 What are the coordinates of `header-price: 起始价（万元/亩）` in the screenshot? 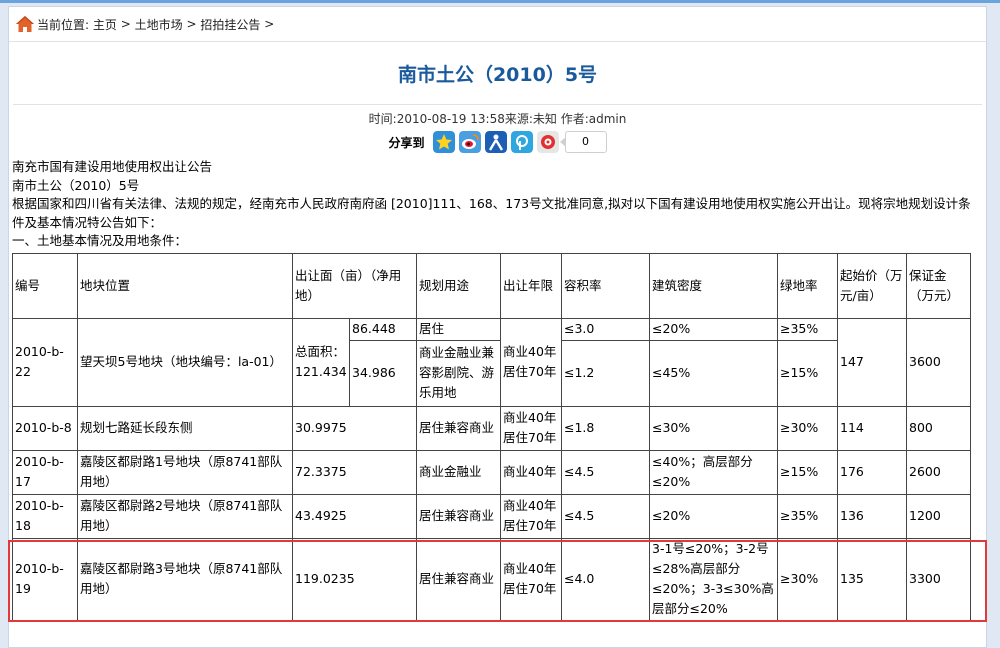 It's located at (872, 285).